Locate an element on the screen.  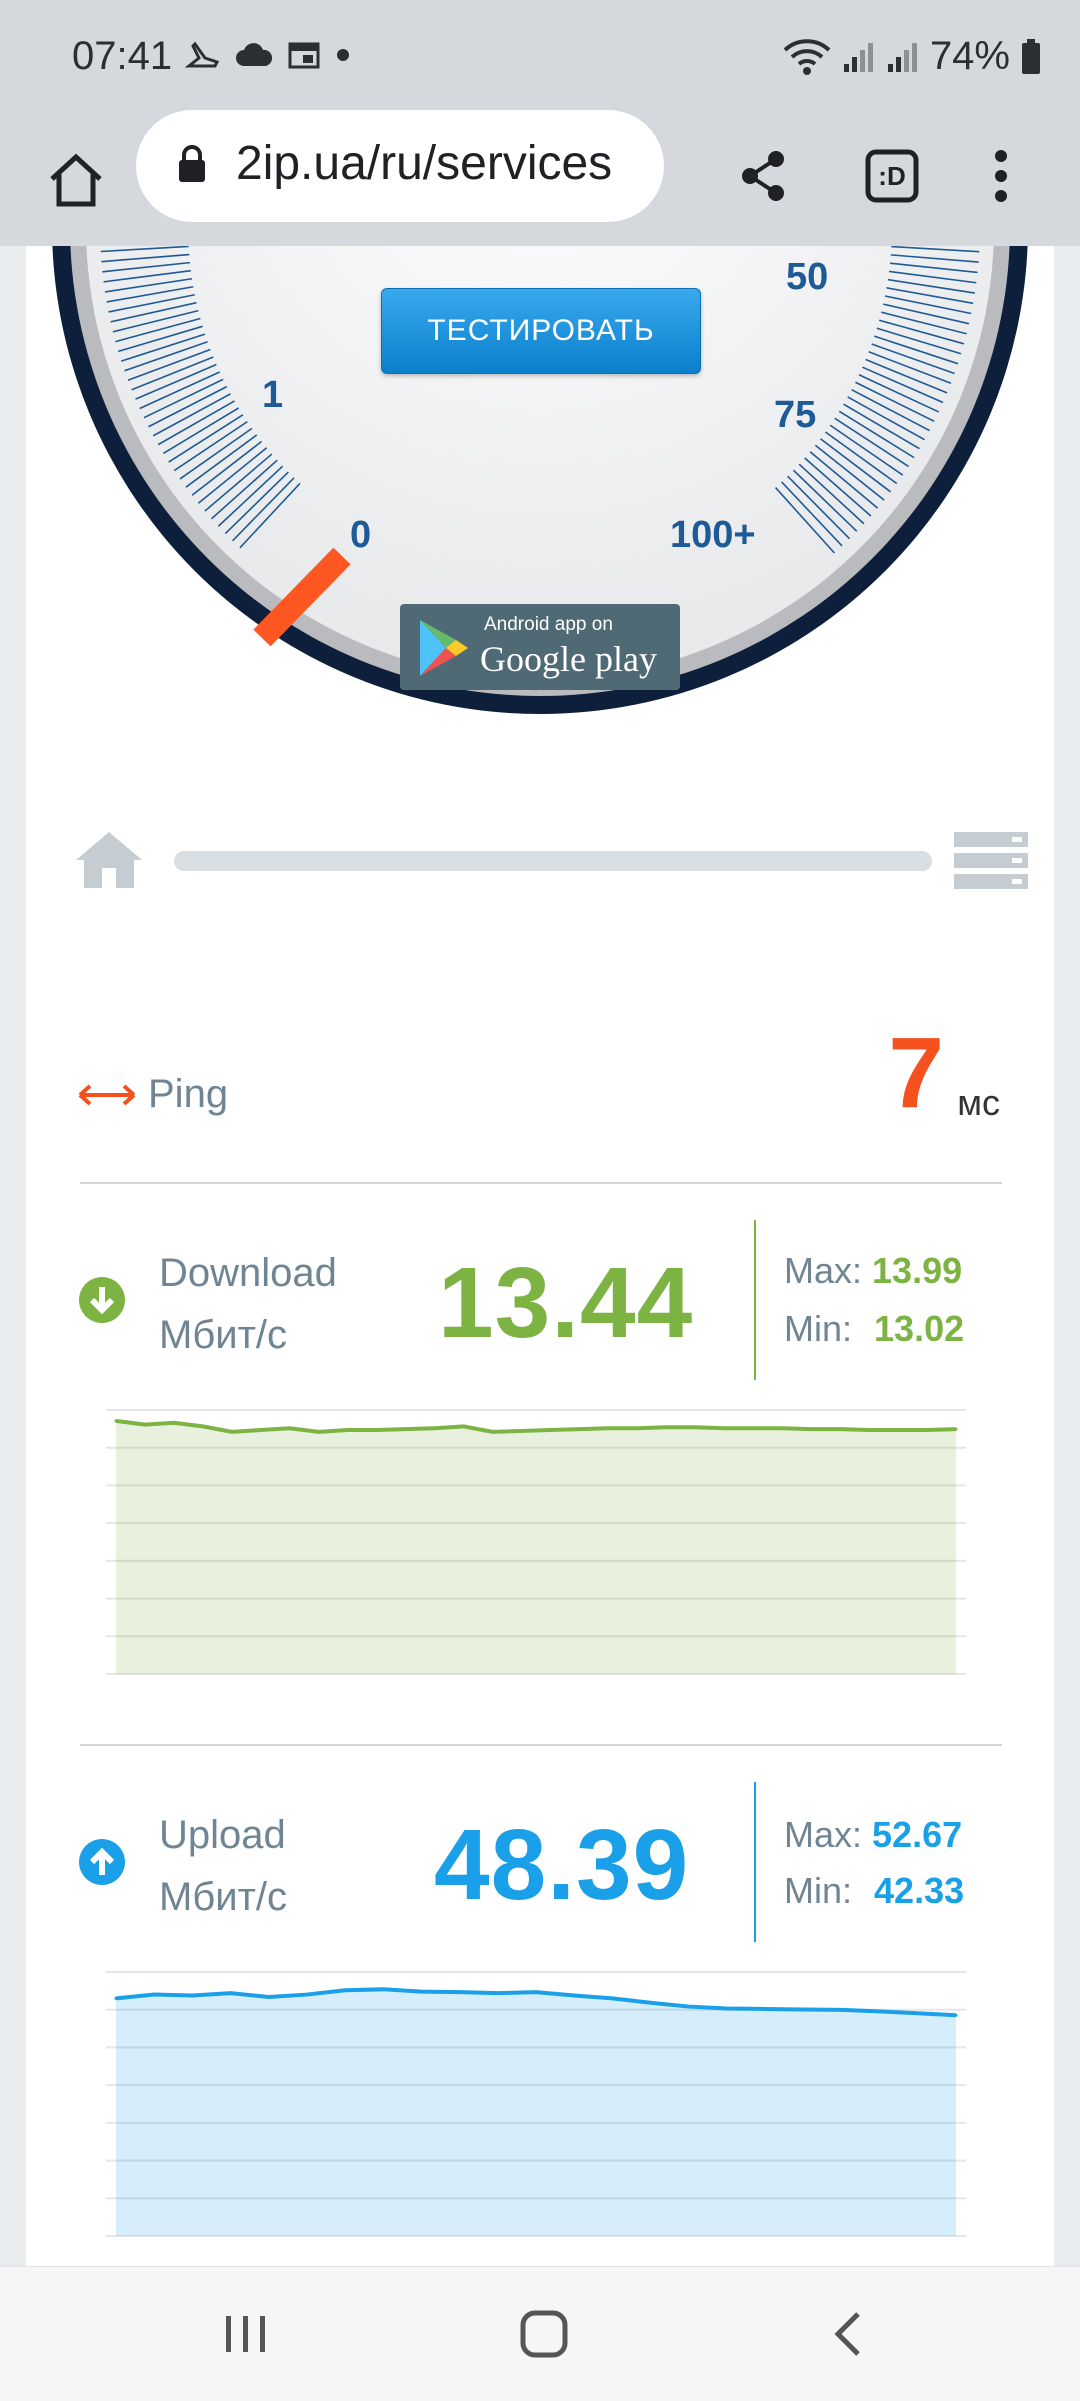
home-nav-button is located at coordinates (544, 2334).